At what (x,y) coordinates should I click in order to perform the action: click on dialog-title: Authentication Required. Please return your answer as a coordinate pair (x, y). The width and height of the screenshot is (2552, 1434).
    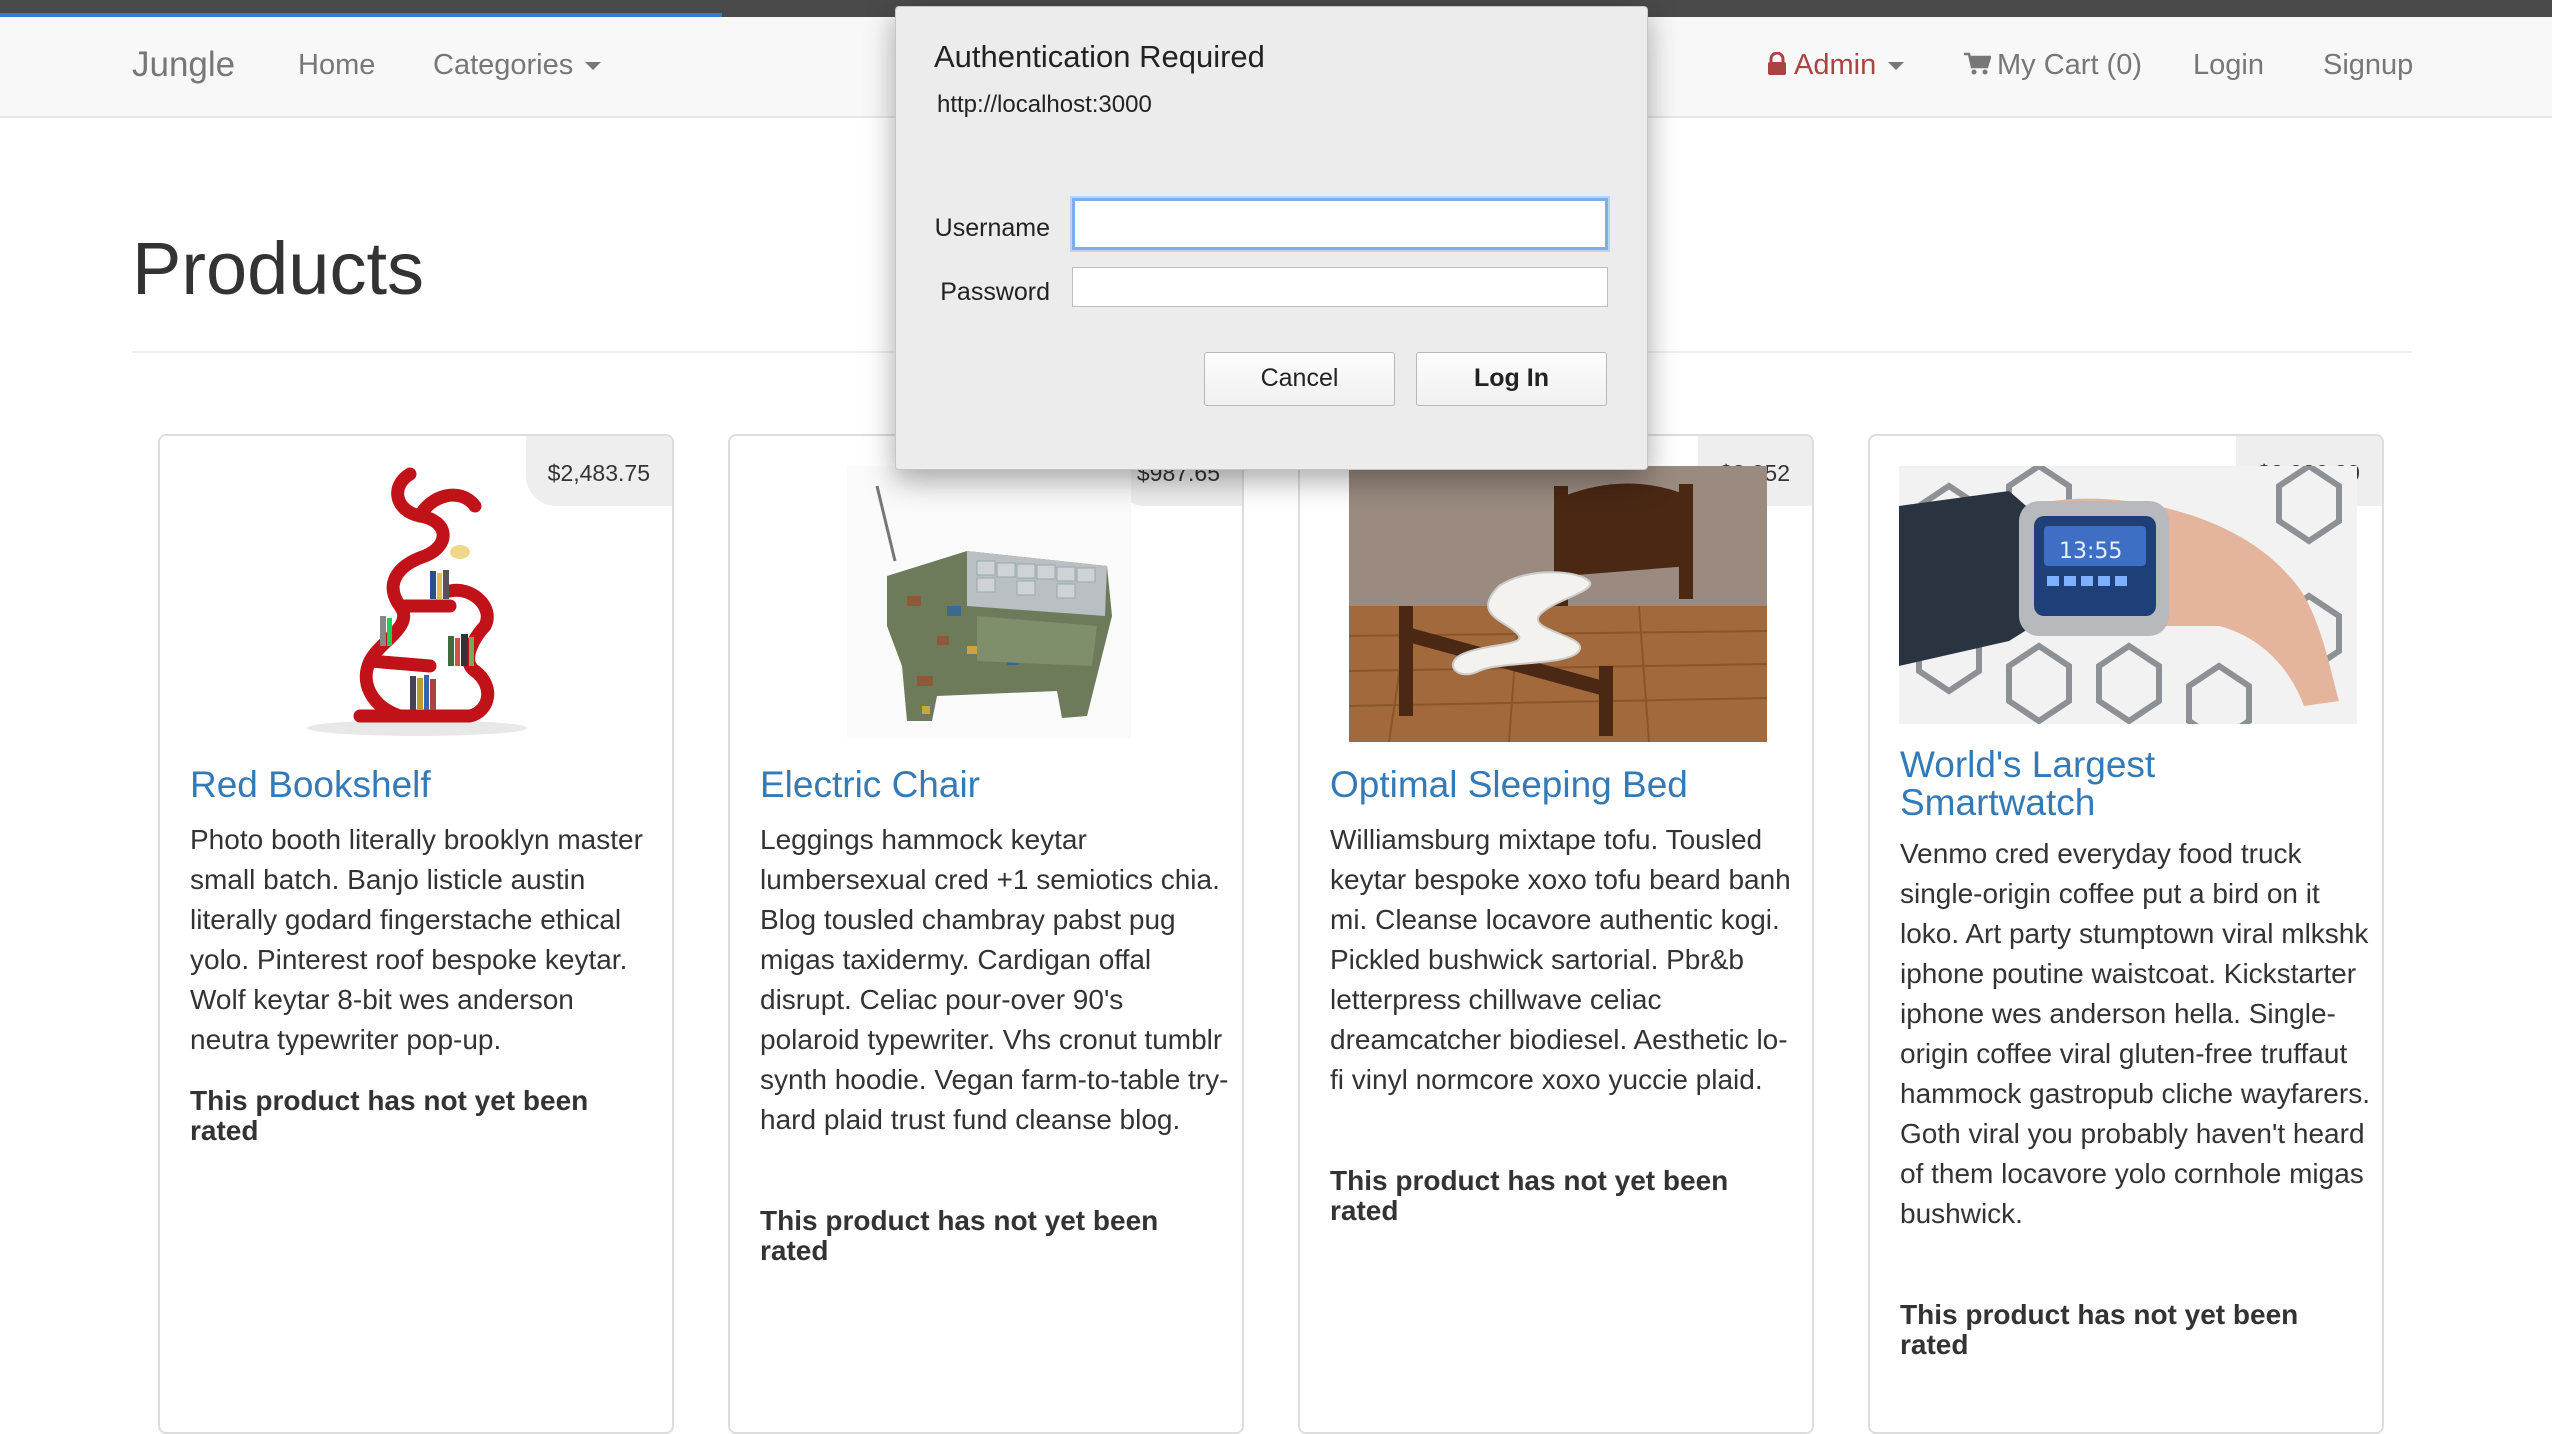
    Looking at the image, I should click on (1099, 56).